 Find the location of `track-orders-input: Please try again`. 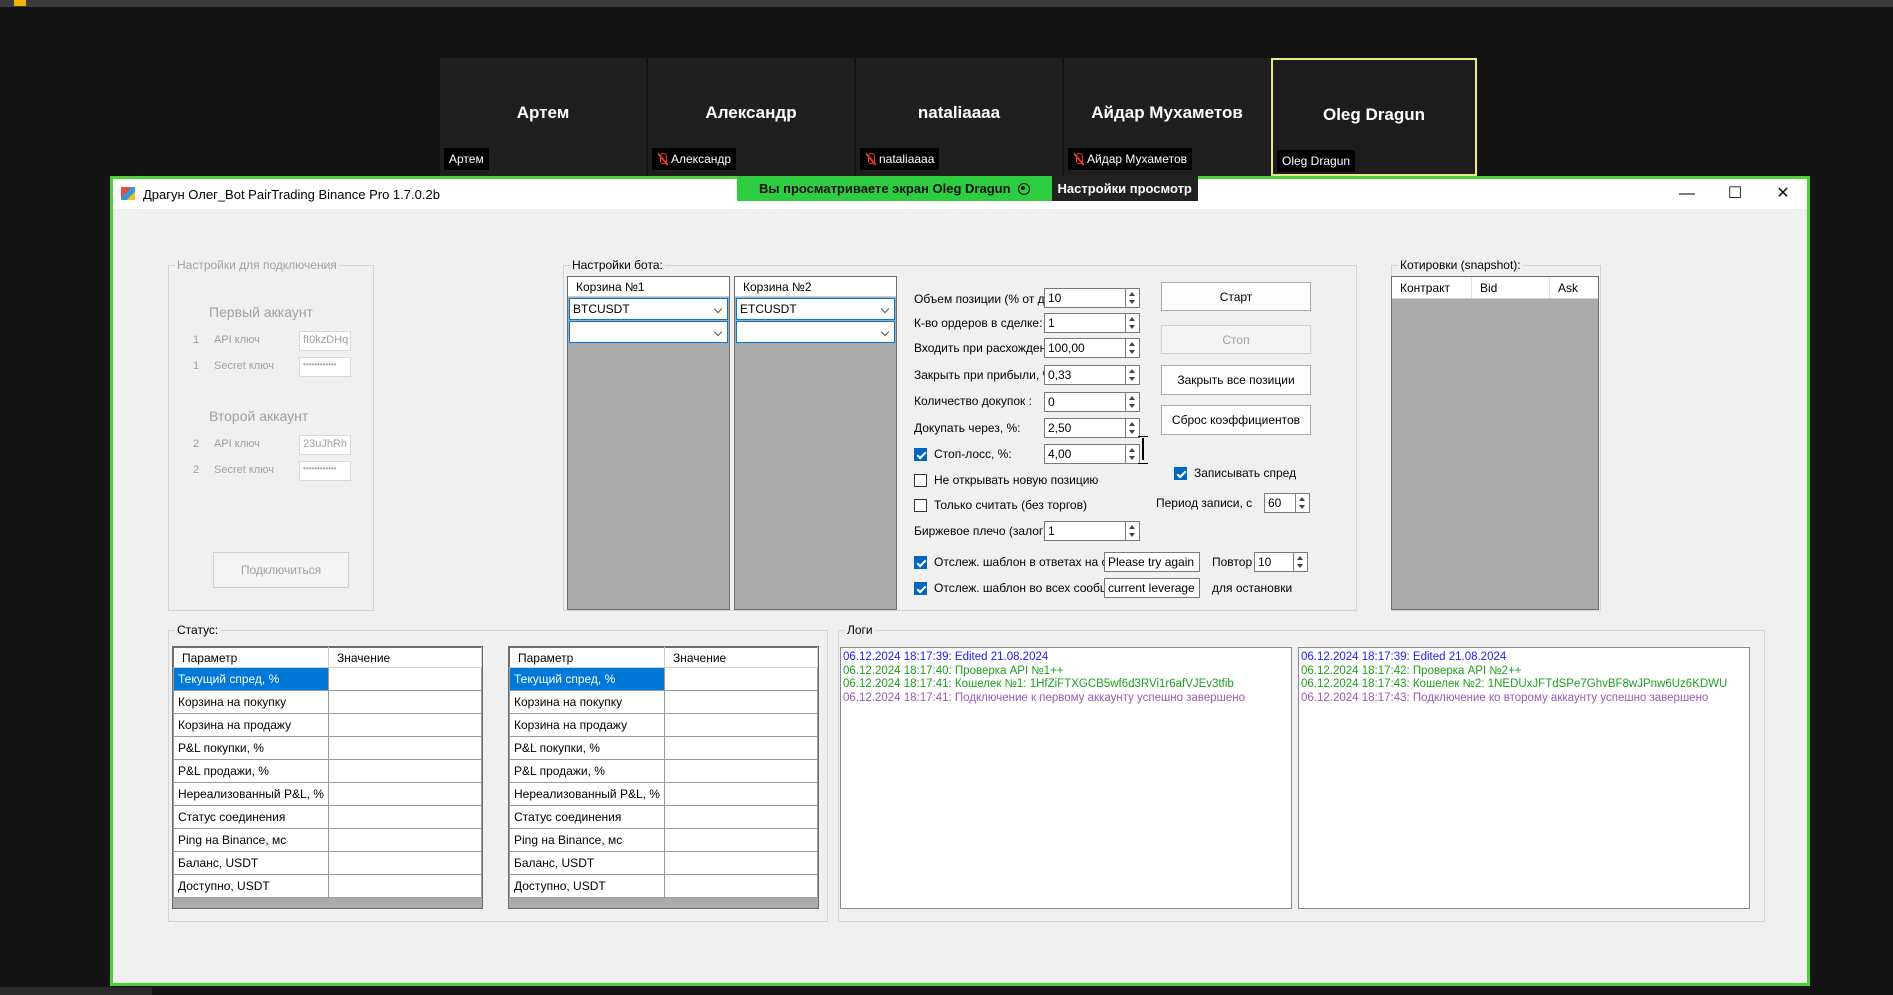

track-orders-input: Please try again is located at coordinates (1152, 562).